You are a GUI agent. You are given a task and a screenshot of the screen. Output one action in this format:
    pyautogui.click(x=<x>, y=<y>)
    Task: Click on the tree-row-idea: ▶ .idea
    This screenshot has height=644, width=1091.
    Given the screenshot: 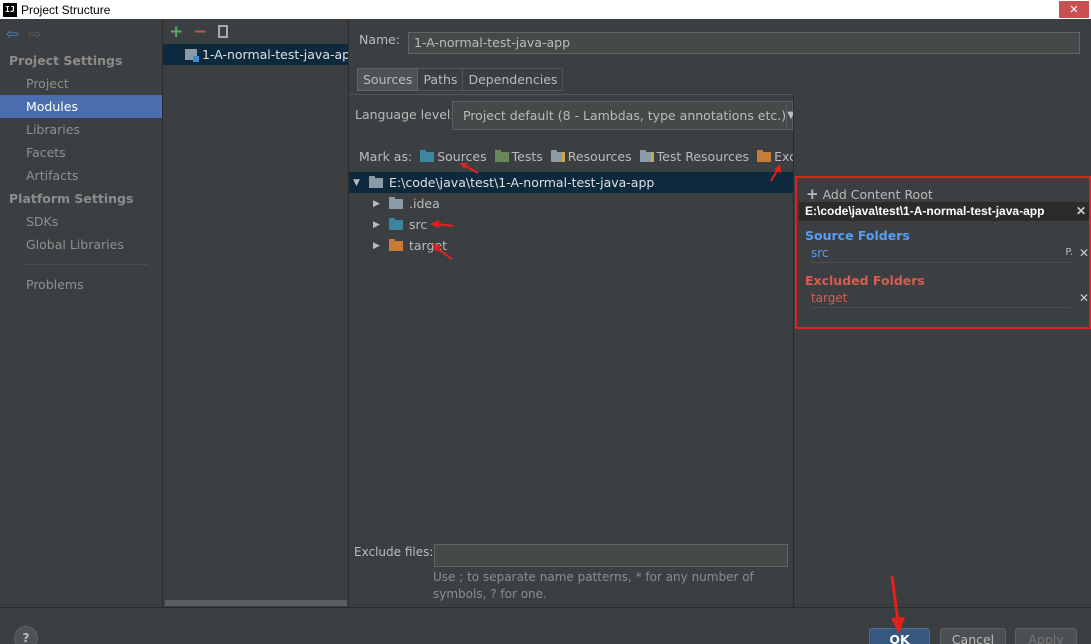 What is the action you would take?
    pyautogui.click(x=571, y=203)
    